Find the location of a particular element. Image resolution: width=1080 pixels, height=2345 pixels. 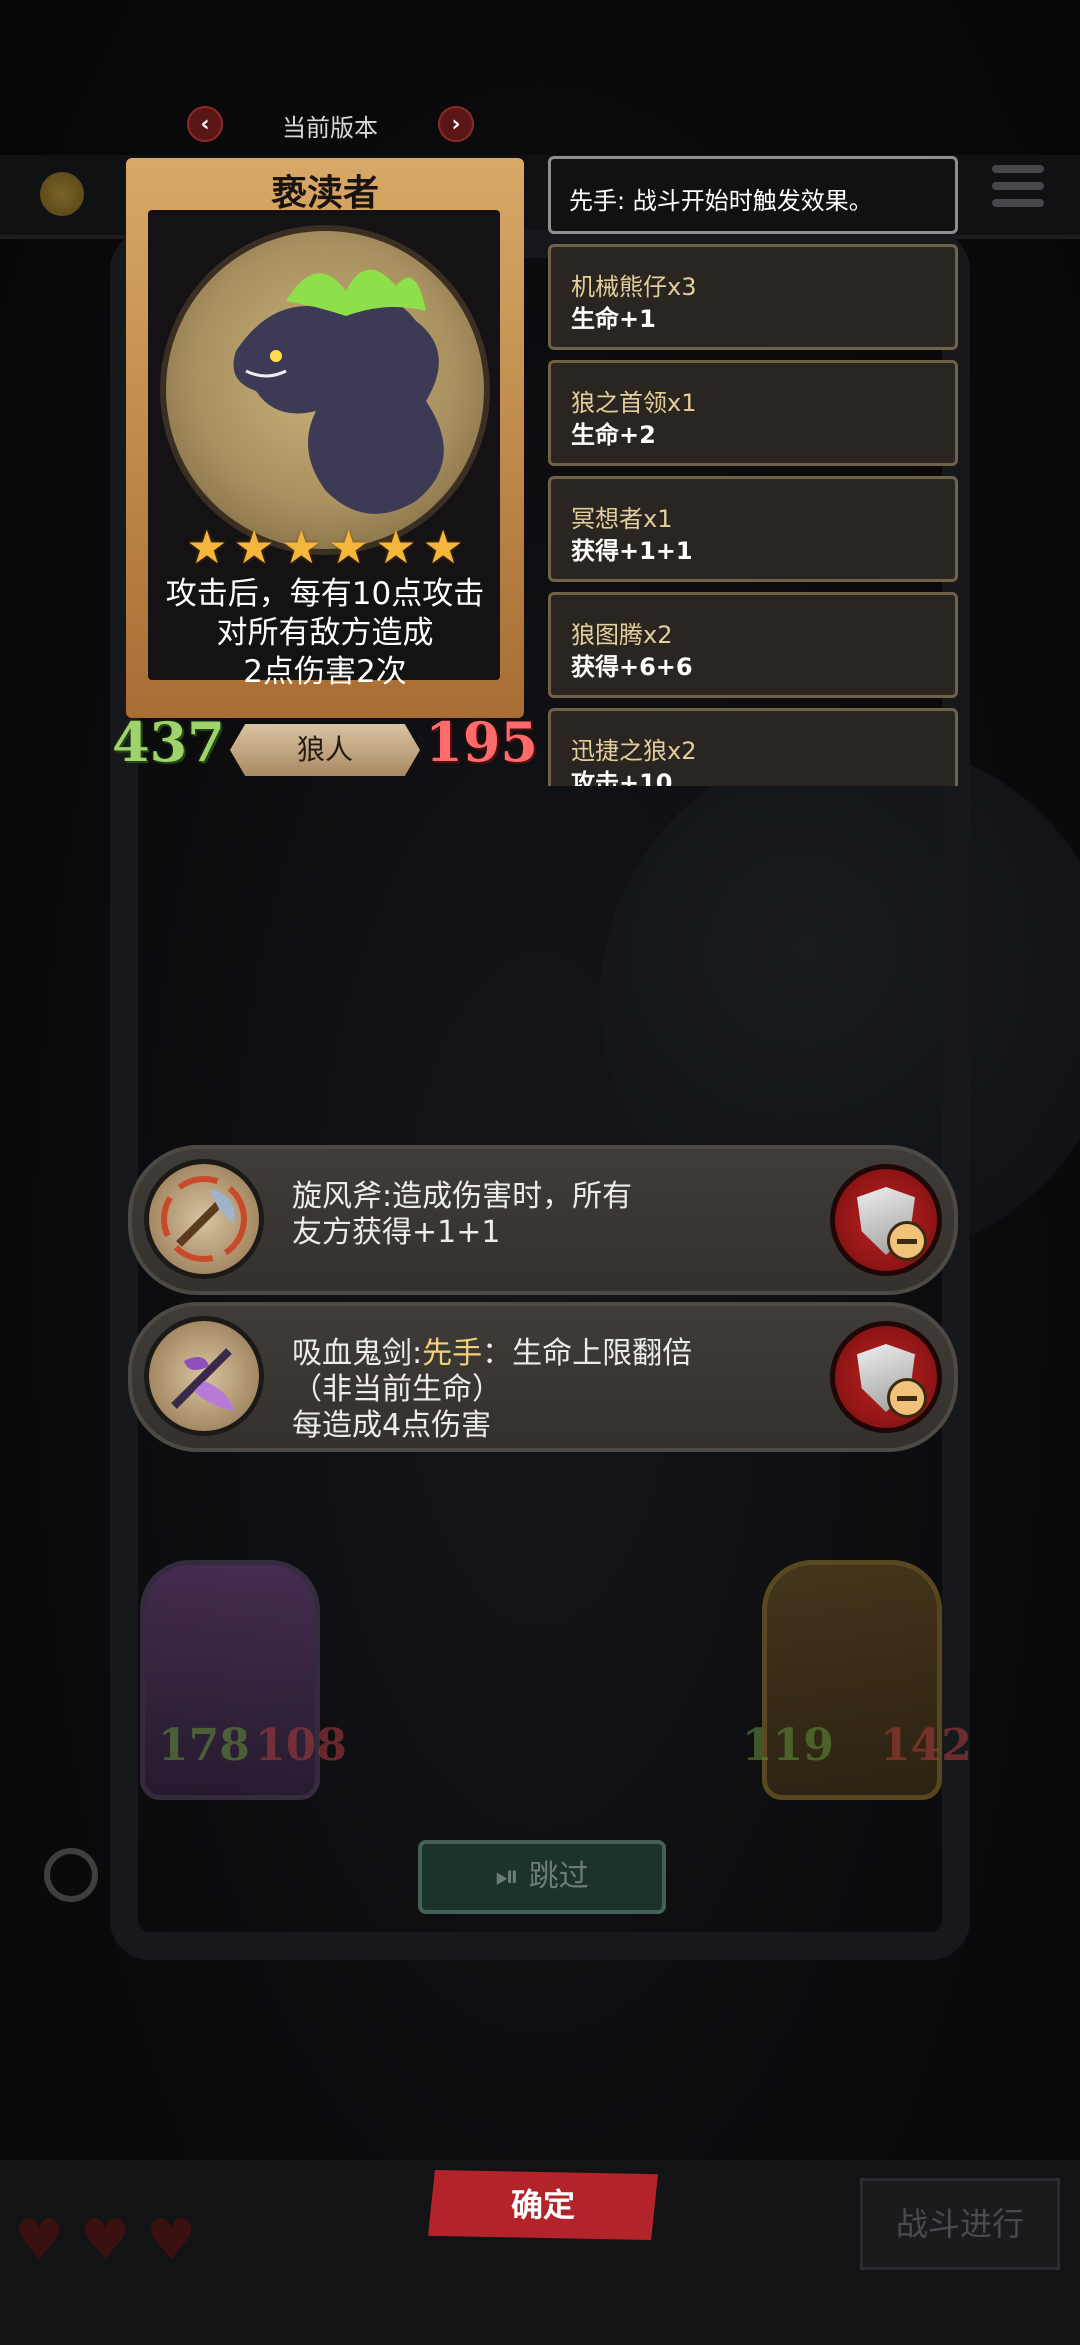

play-pause-icon: ⏯ is located at coordinates (507, 1876).